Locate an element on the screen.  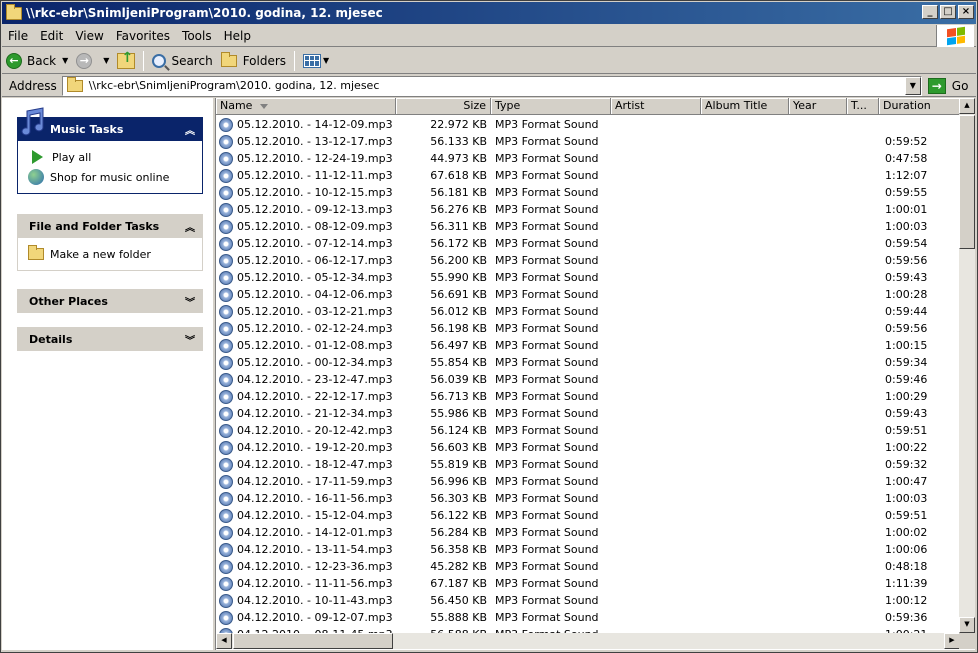
scroll-right-icon: ▶ is located at coordinates (952, 641).